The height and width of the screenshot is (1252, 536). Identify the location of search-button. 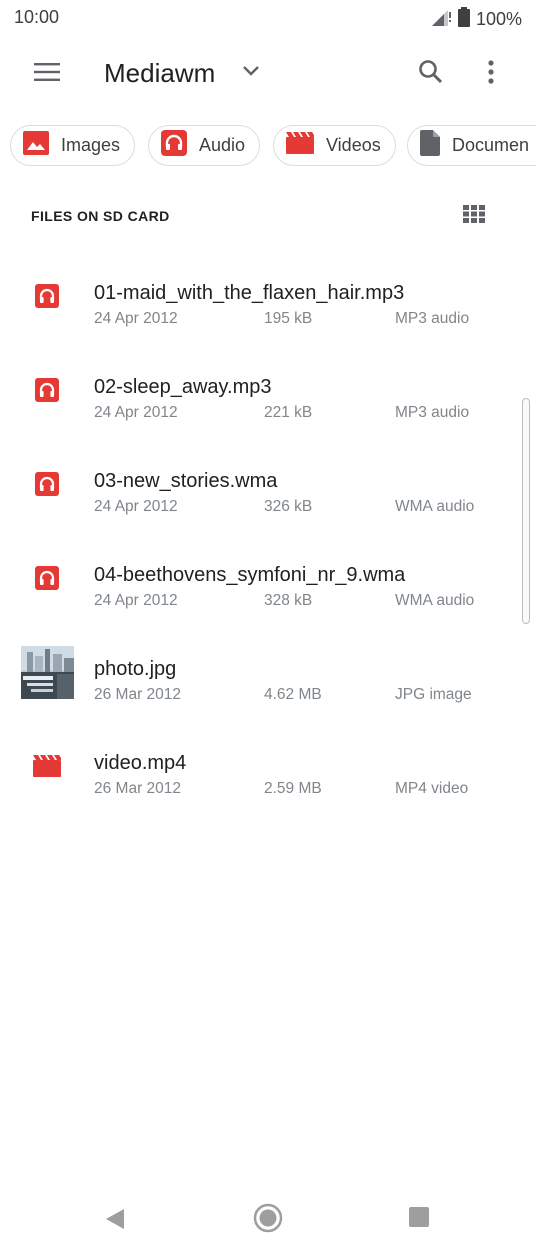
(431, 74).